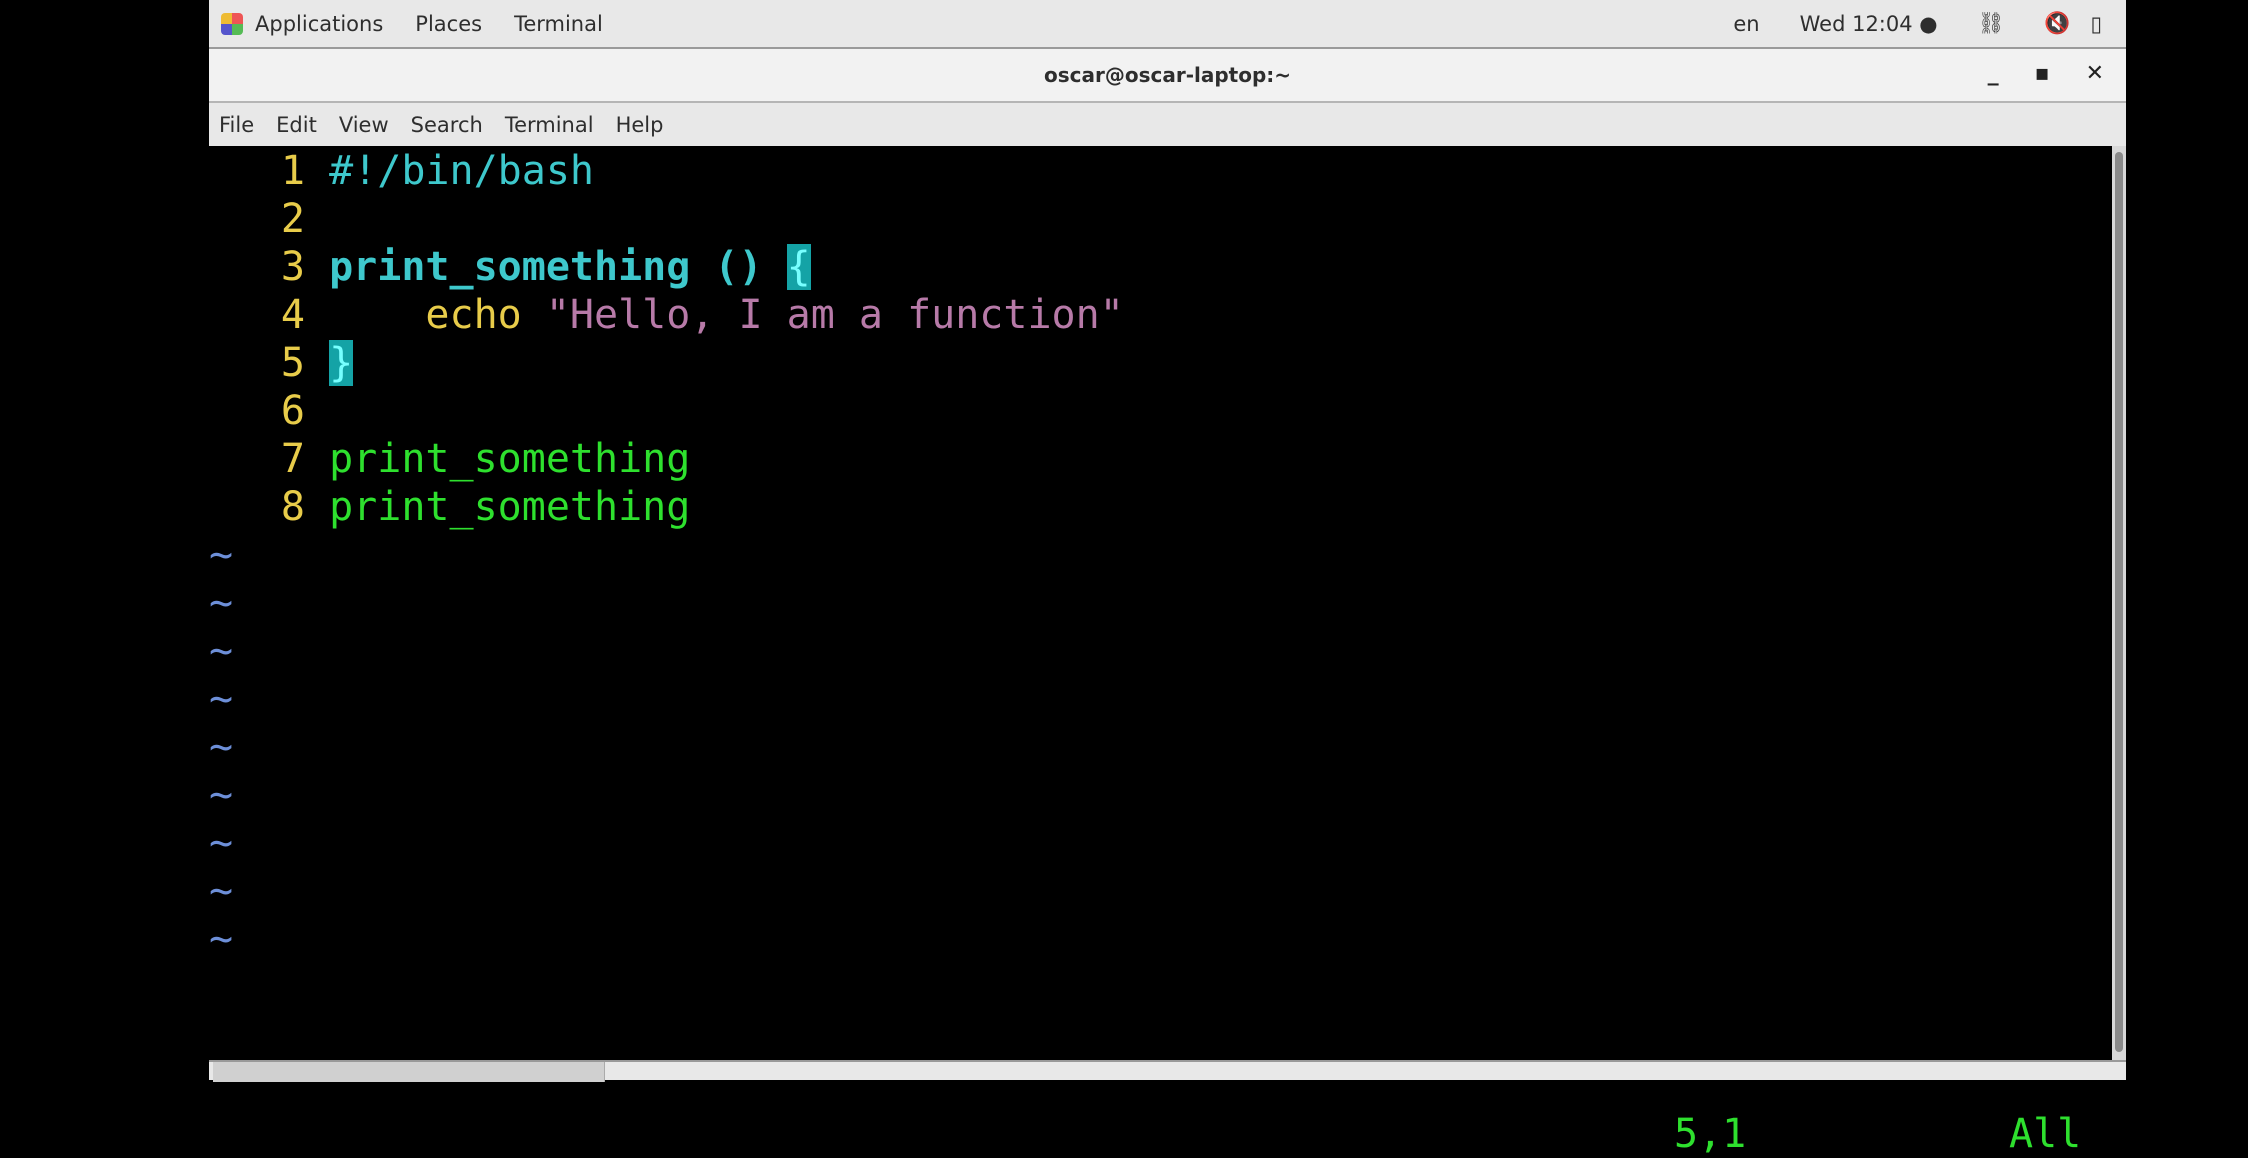 The width and height of the screenshot is (2248, 1158). What do you see at coordinates (1869, 24) in the screenshot?
I see `clock: Wed 12:04 ●` at bounding box center [1869, 24].